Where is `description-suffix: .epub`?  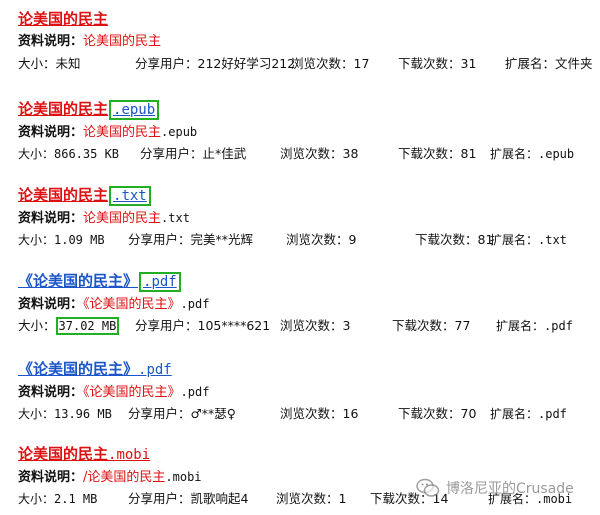 description-suffix: .epub is located at coordinates (179, 132).